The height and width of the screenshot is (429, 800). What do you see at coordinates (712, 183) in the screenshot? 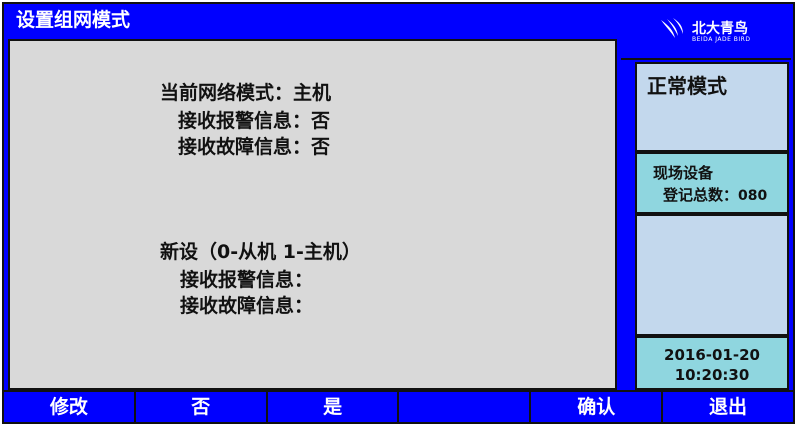
I see `device-panel: 现场设备 登记总数：080` at bounding box center [712, 183].